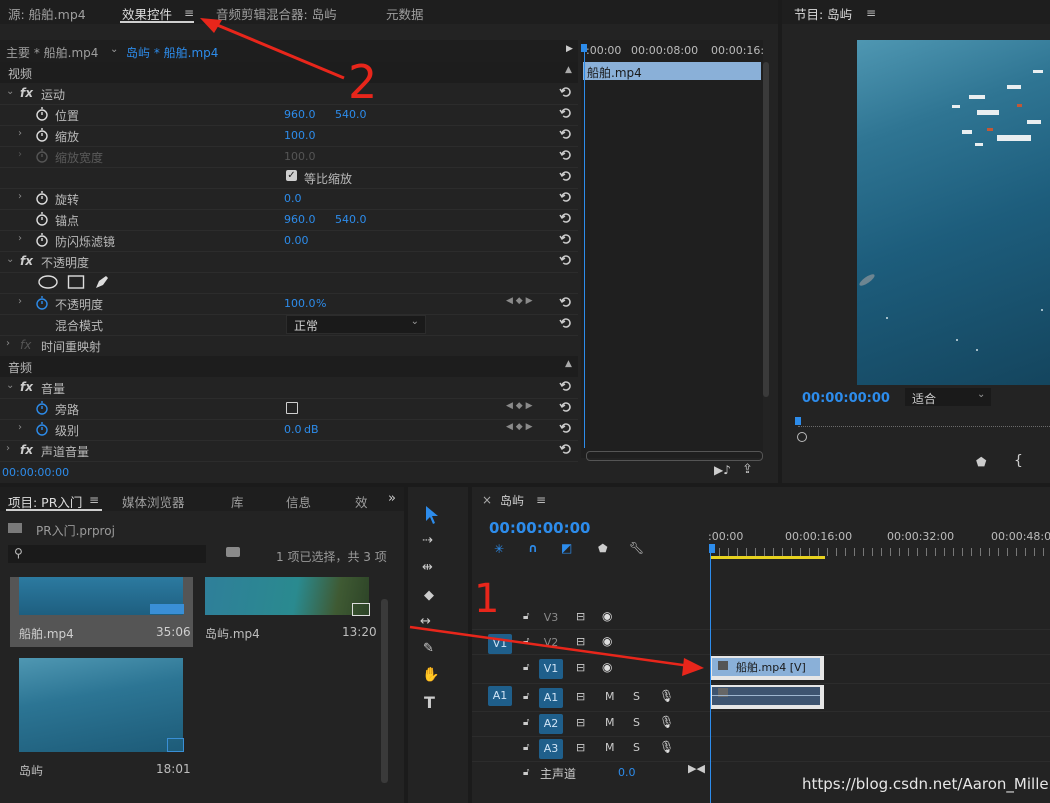 This screenshot has width=1050, height=803. What do you see at coordinates (362, 82) in the screenshot?
I see `annotation-label-2: 2` at bounding box center [362, 82].